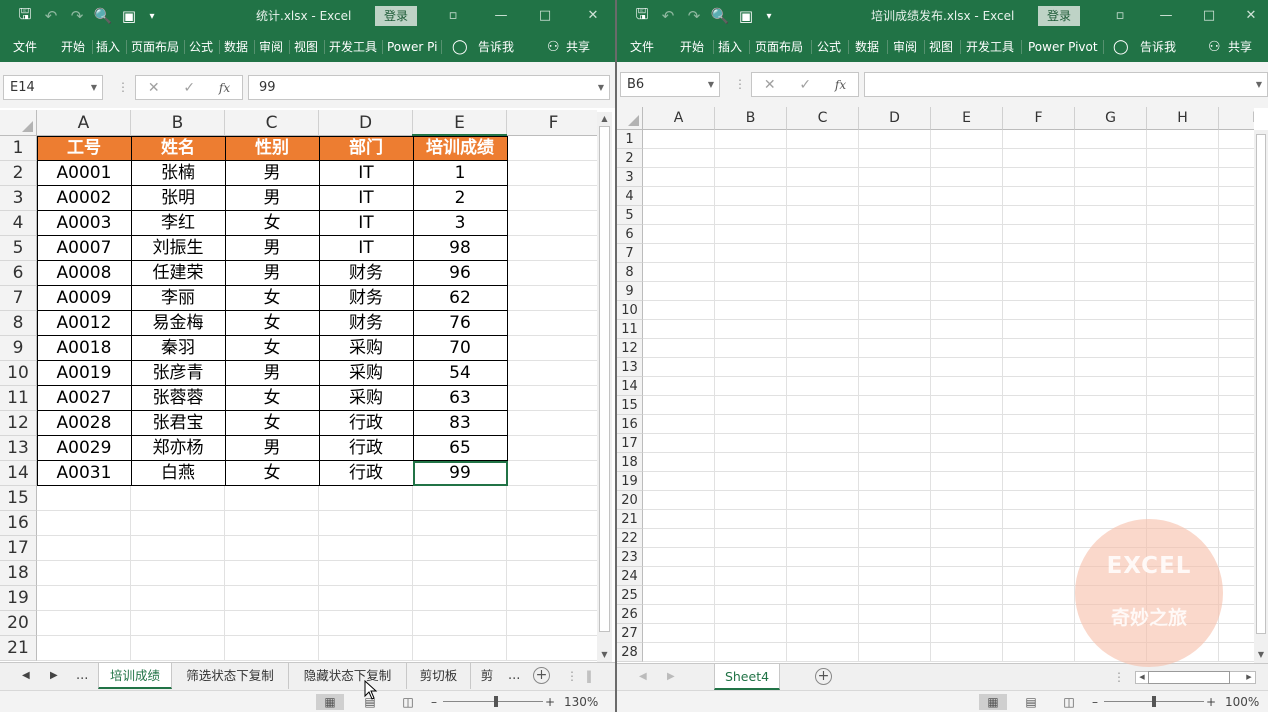 The image size is (1268, 712). I want to click on table-cell: 65, so click(460, 448).